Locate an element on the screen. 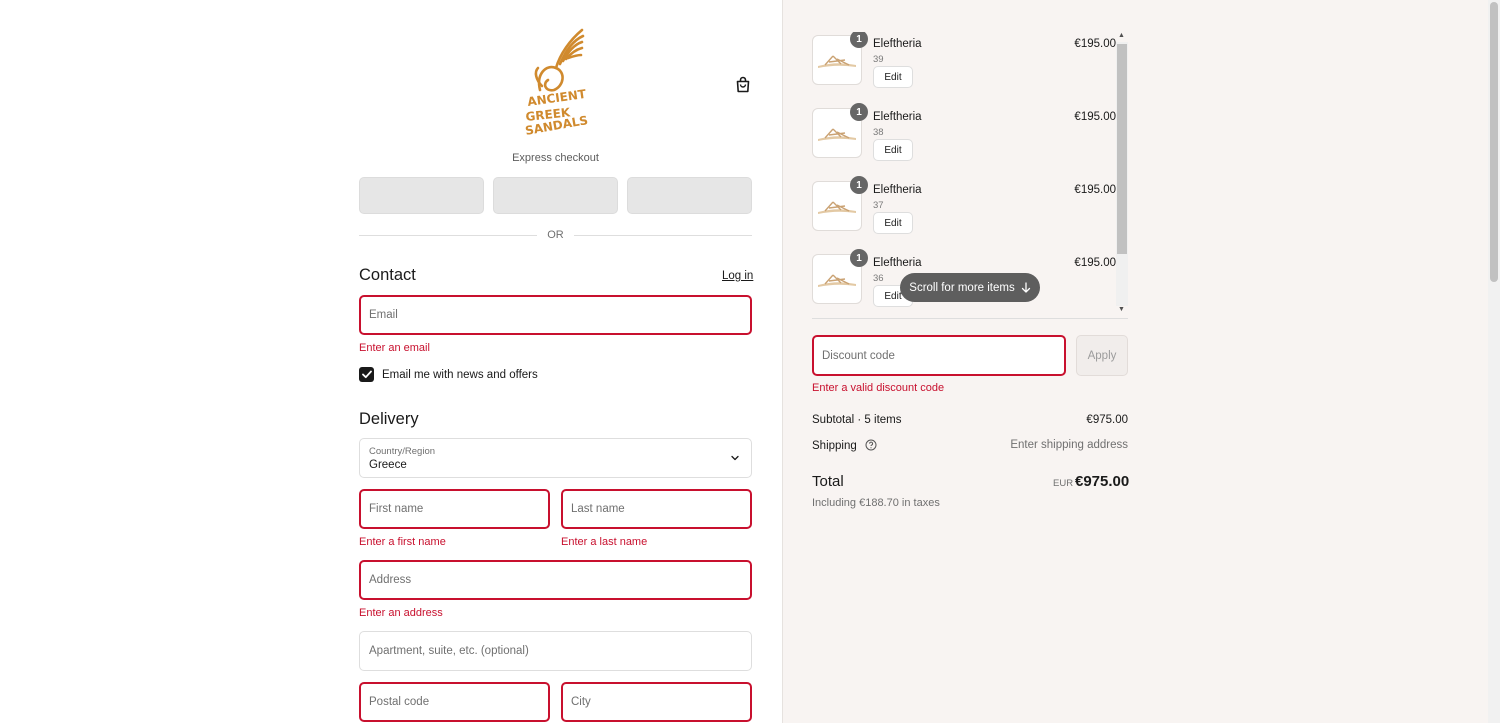 The height and width of the screenshot is (723, 1500). cart-button is located at coordinates (743, 84).